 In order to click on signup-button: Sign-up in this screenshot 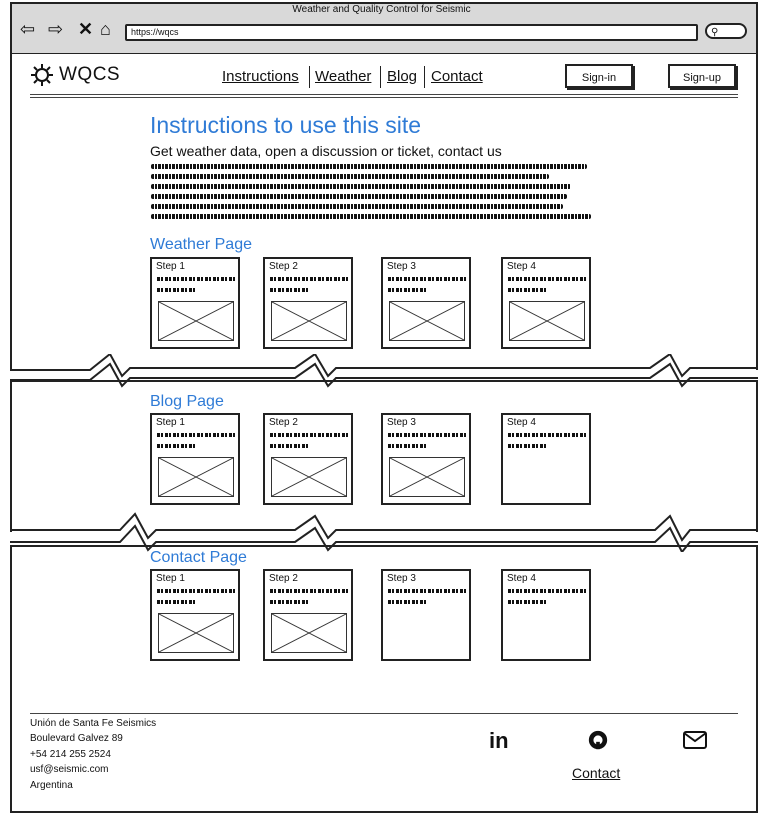, I will do `click(702, 76)`.